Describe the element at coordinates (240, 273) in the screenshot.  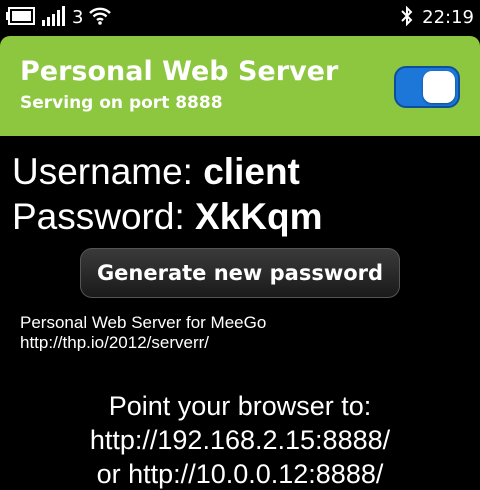
I see `generate-password-button: Generate new password` at that location.